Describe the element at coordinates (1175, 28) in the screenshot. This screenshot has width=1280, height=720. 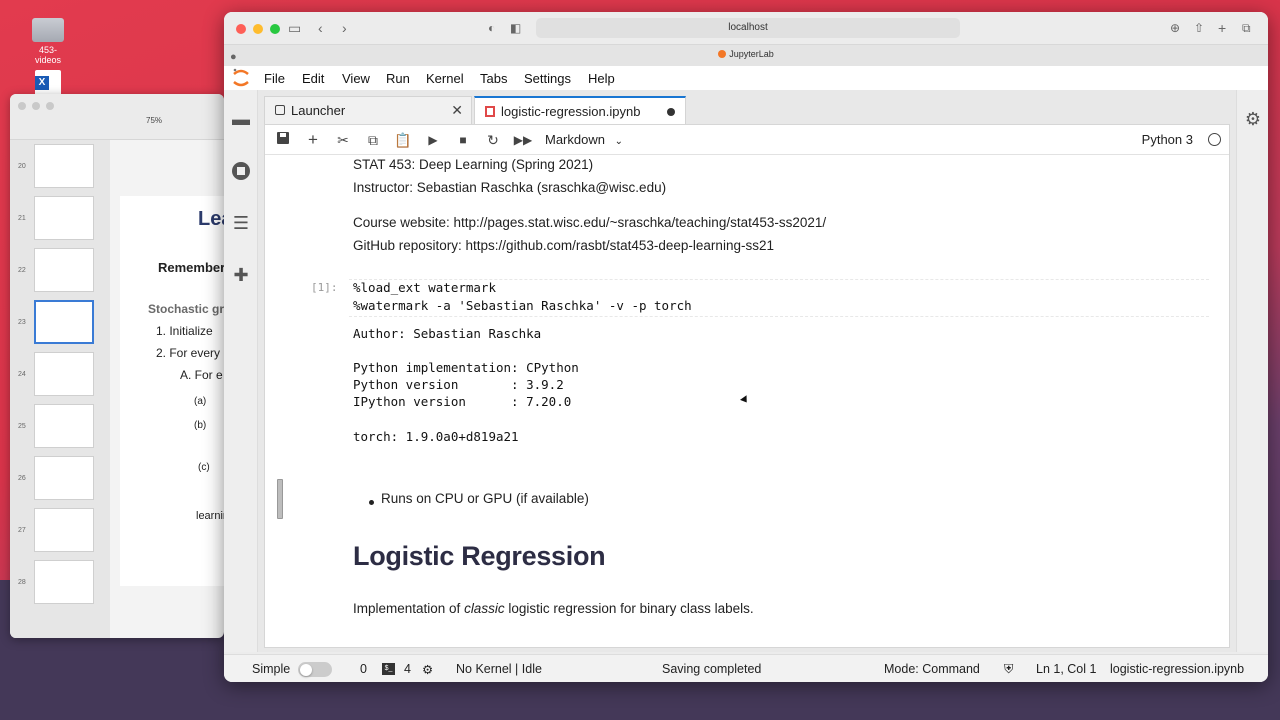
I see `download-icon: ⊕` at that location.